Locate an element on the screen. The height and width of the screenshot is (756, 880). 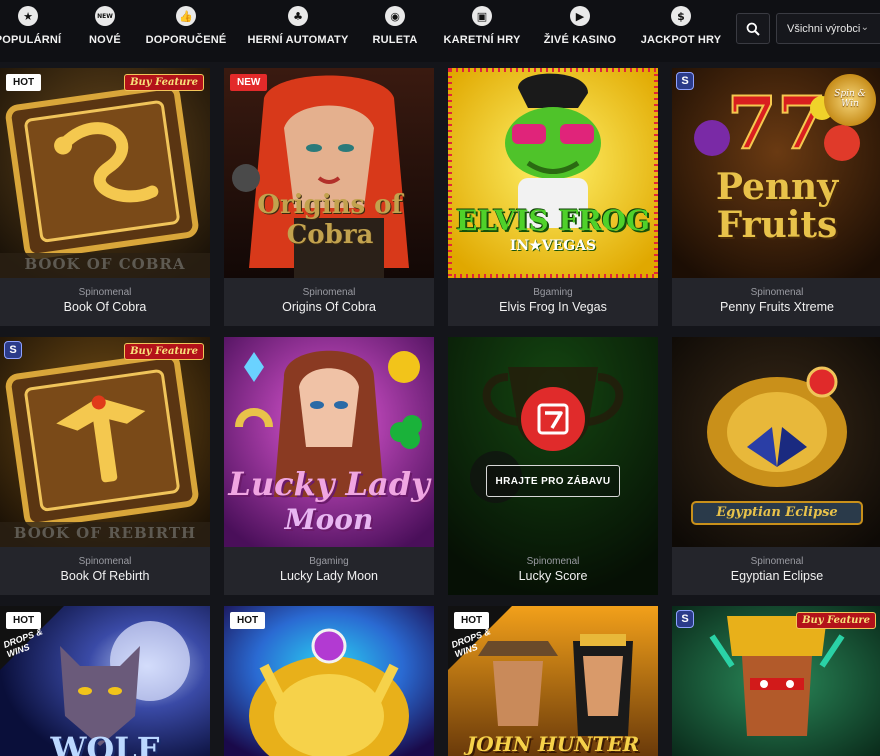
nav-label: ŽIVÉ KASINO is located at coordinates (580, 40).